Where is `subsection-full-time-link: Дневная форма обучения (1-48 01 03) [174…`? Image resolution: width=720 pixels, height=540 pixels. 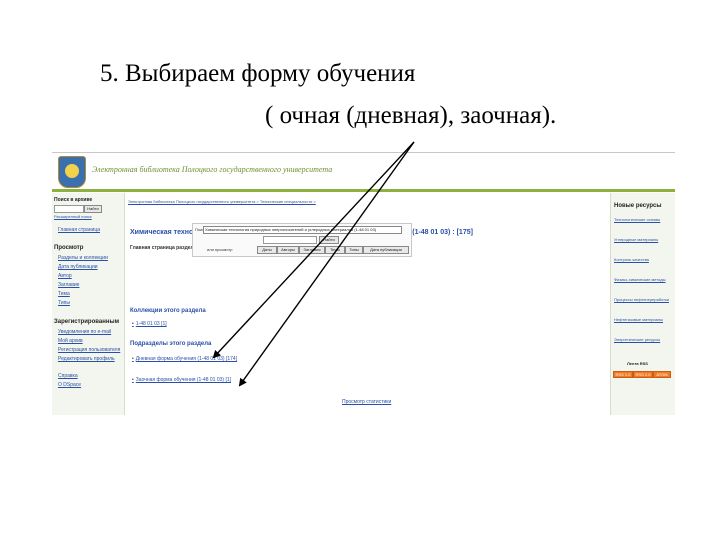
subsection-full-time-link: Дневная форма обучения (1-48 01 03) [174… is located at coordinates (184, 359).